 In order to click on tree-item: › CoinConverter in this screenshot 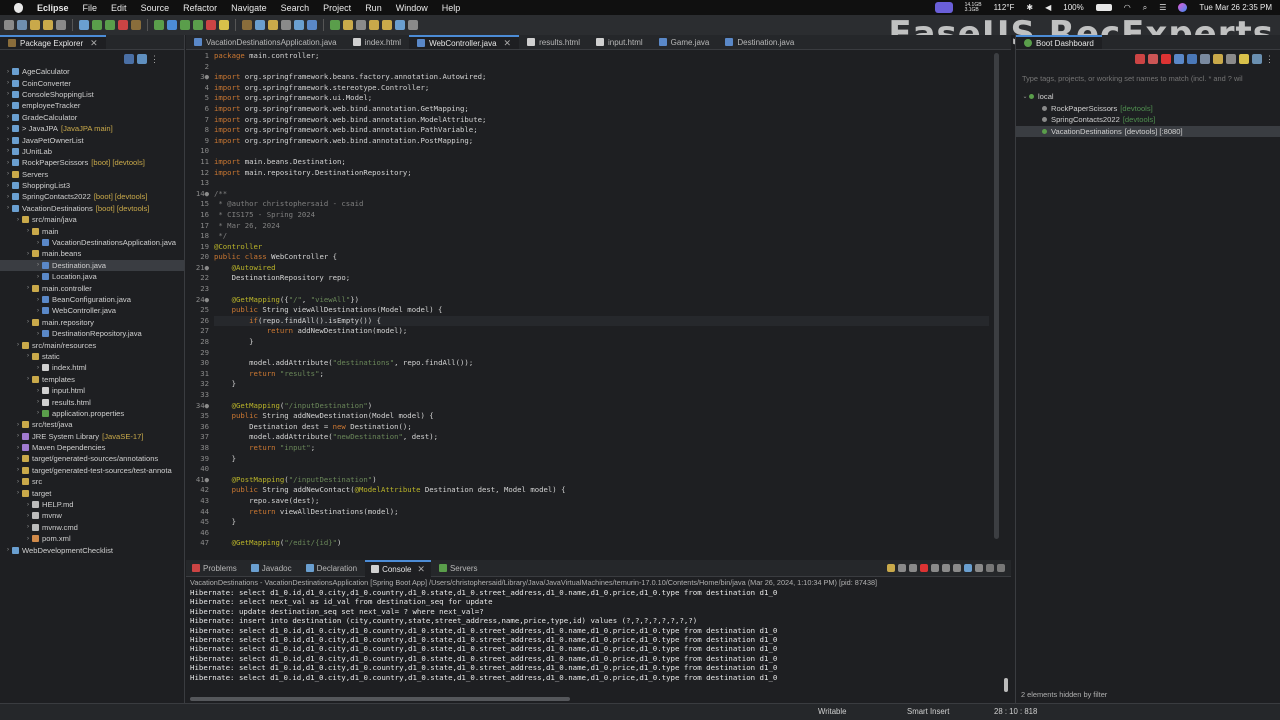, I will do `click(92, 82)`.